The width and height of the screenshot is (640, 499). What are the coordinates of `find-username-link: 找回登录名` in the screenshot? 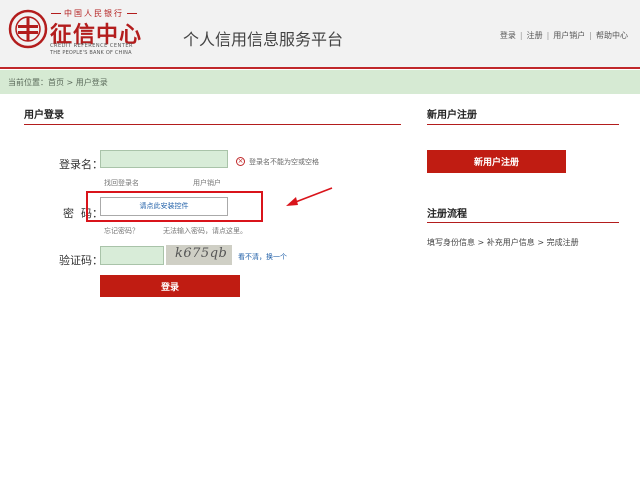 It's located at (121, 183).